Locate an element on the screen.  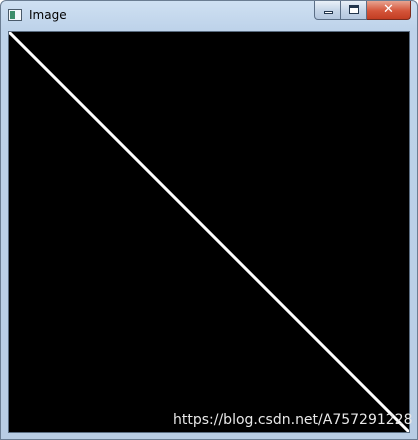
caption-buttons: ✕ is located at coordinates (362, 11).